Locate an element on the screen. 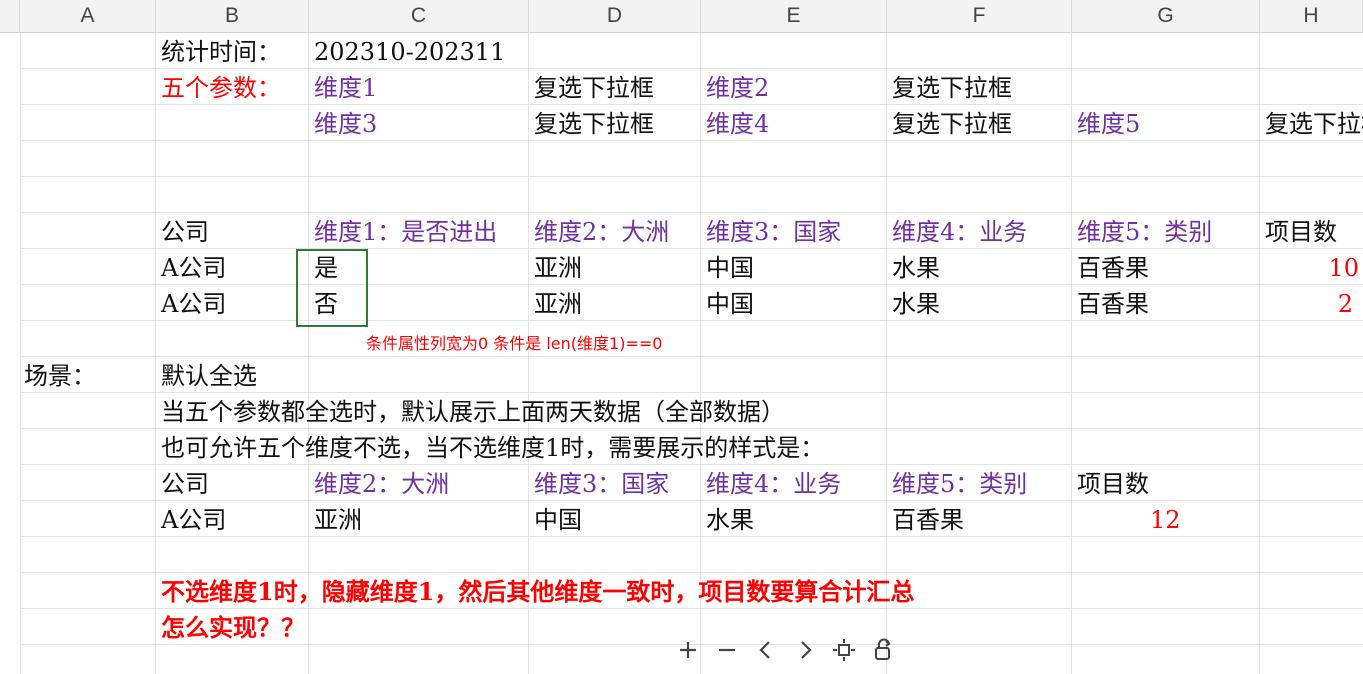 This screenshot has width=1363, height=674. cell-h8: 2 is located at coordinates (1309, 304).